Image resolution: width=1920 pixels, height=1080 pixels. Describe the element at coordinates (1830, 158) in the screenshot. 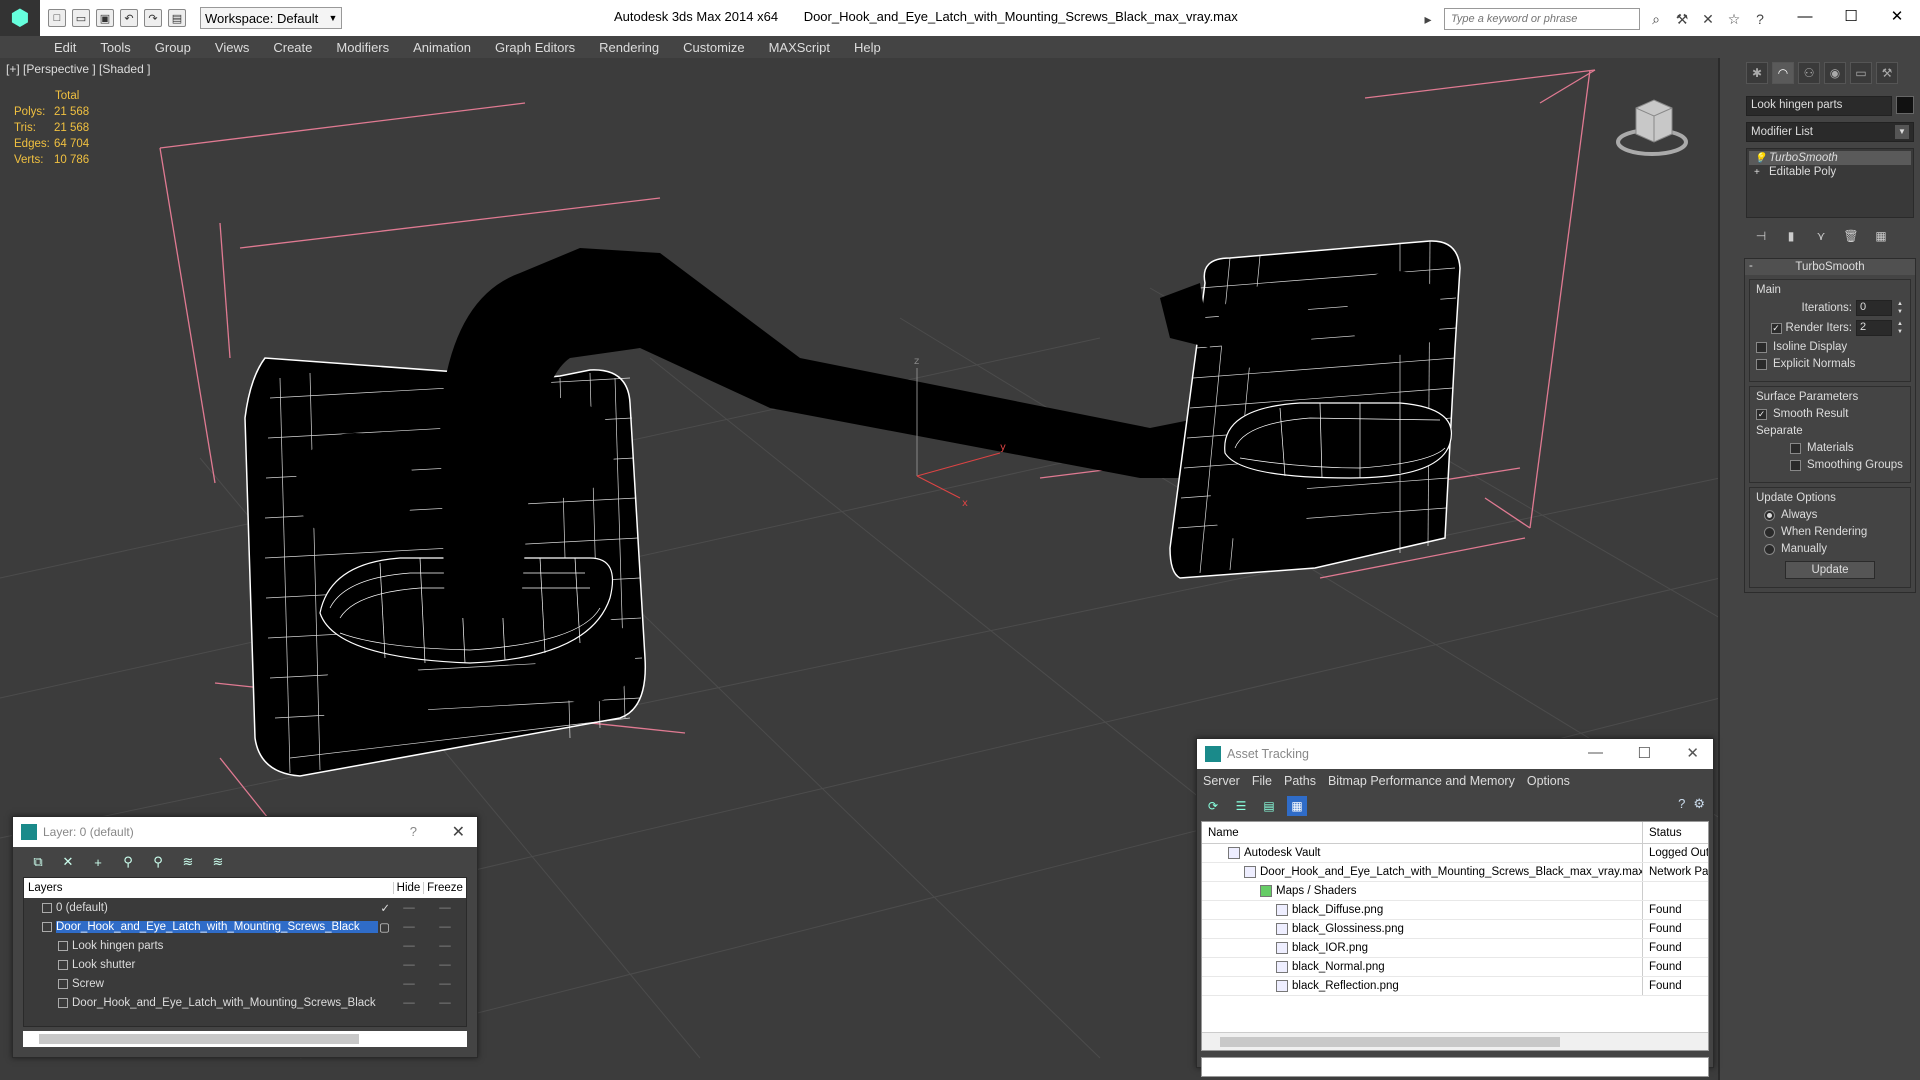

I see `stack-item-turbosmooth: 💡 TurboSmooth` at that location.